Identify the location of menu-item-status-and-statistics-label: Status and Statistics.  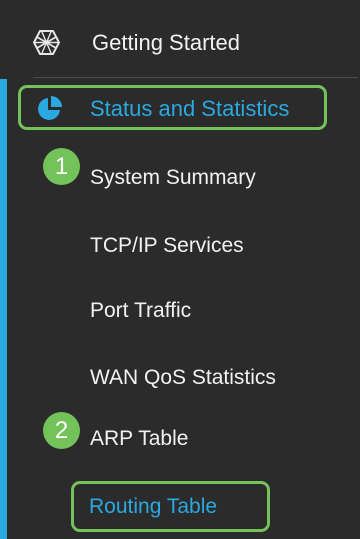
(190, 108).